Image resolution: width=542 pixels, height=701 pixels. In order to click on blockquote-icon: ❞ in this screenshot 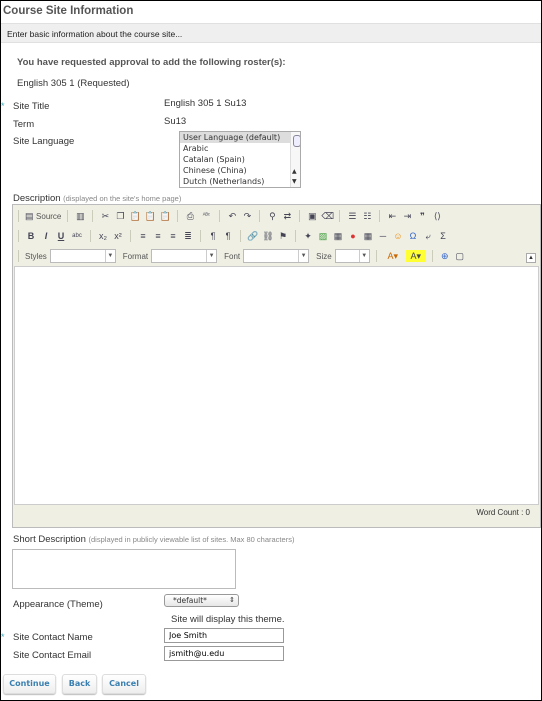, I will do `click(422, 216)`.